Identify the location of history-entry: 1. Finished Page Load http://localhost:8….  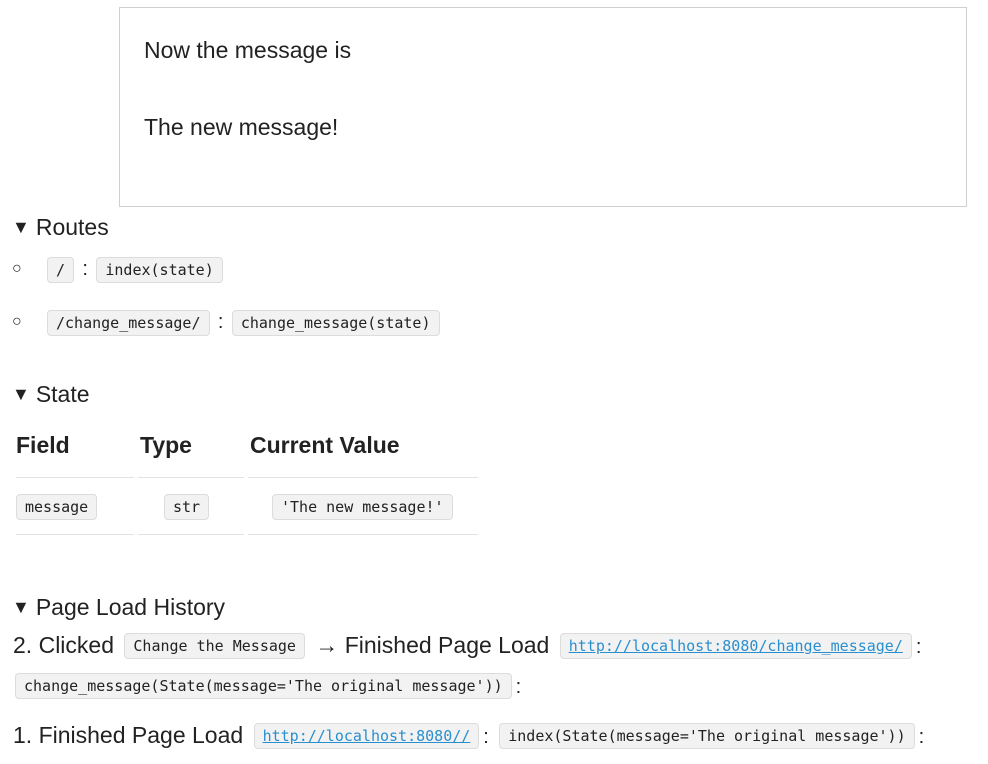
(468, 736).